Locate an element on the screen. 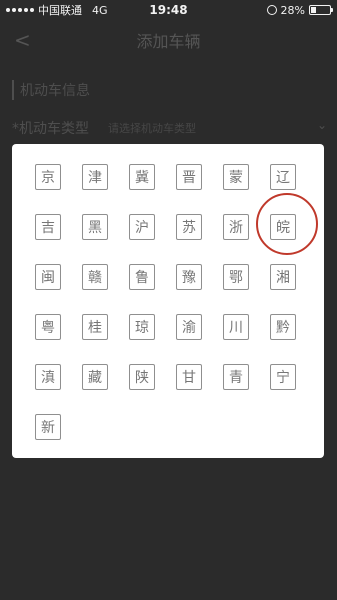 This screenshot has width=337, height=600. carrier-label: 中国联通 is located at coordinates (60, 10).